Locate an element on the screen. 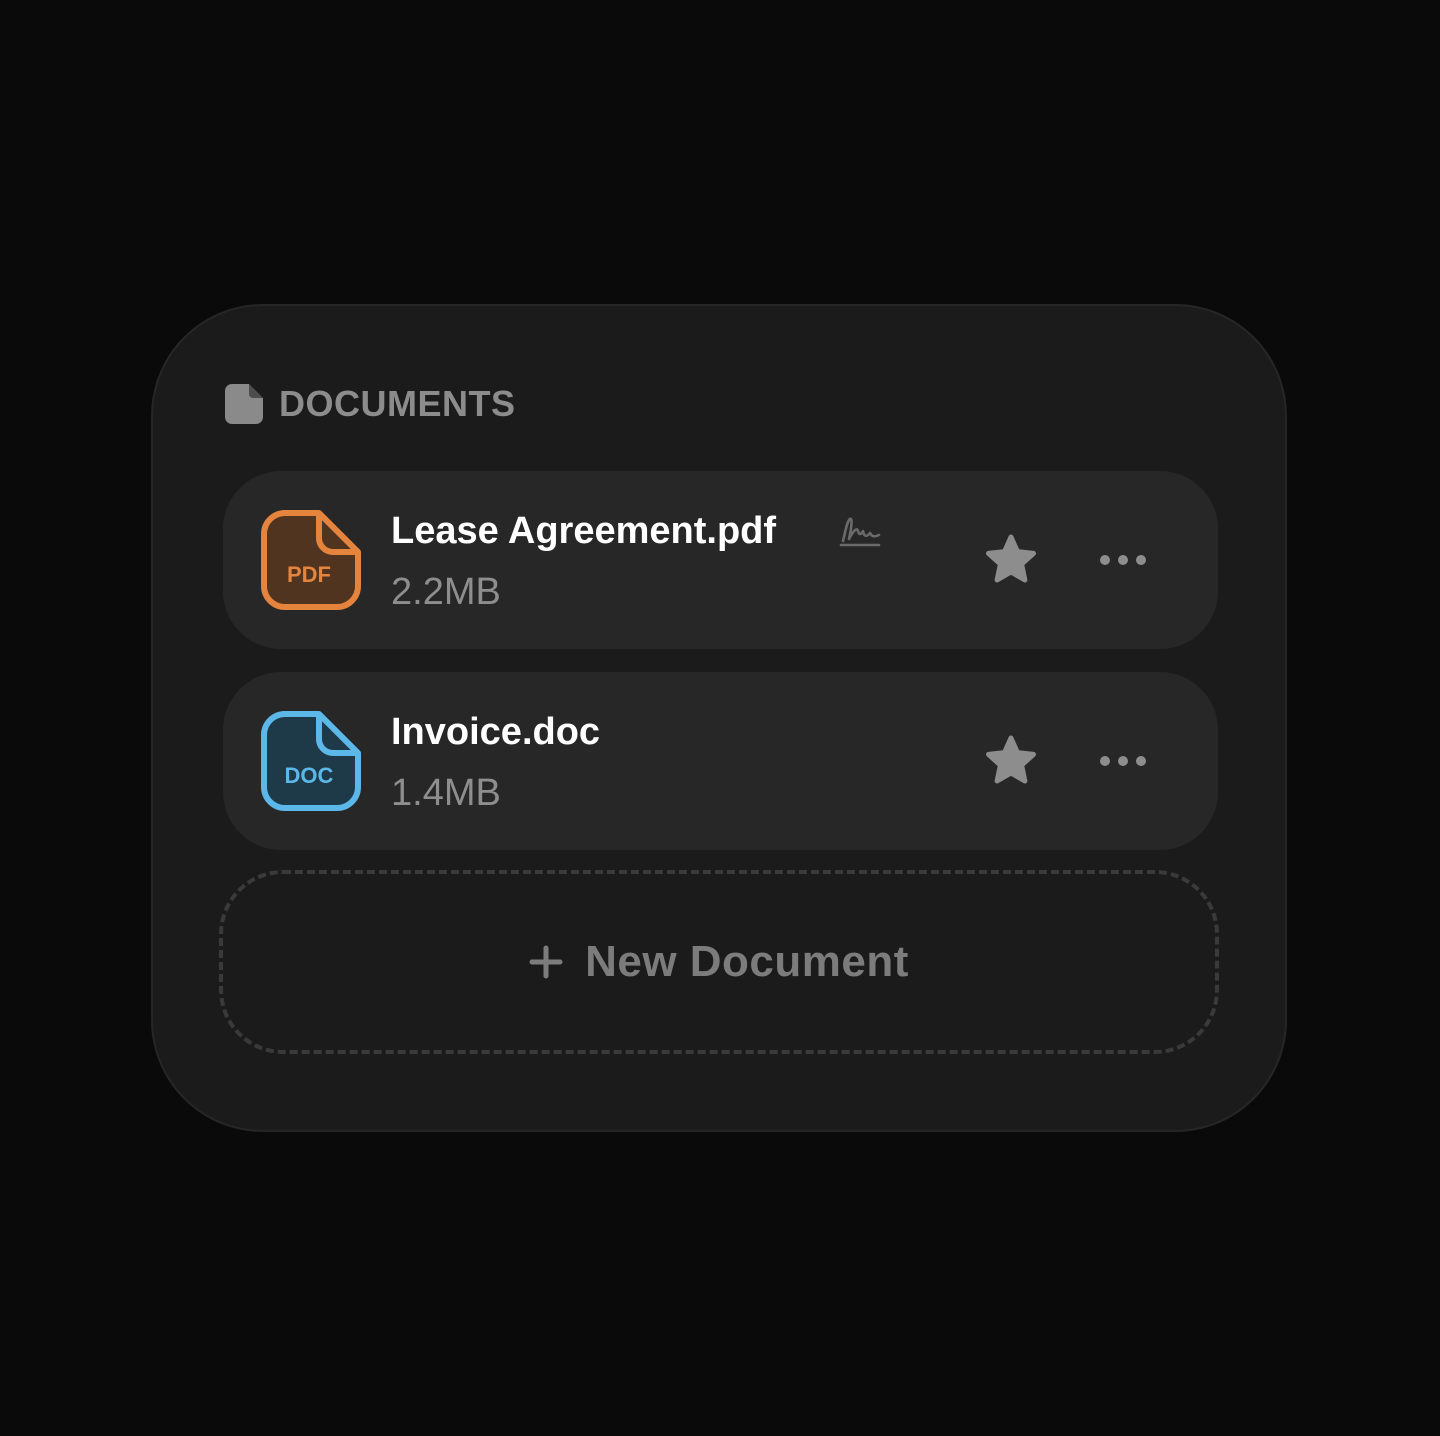  document-icon is located at coordinates (244, 404).